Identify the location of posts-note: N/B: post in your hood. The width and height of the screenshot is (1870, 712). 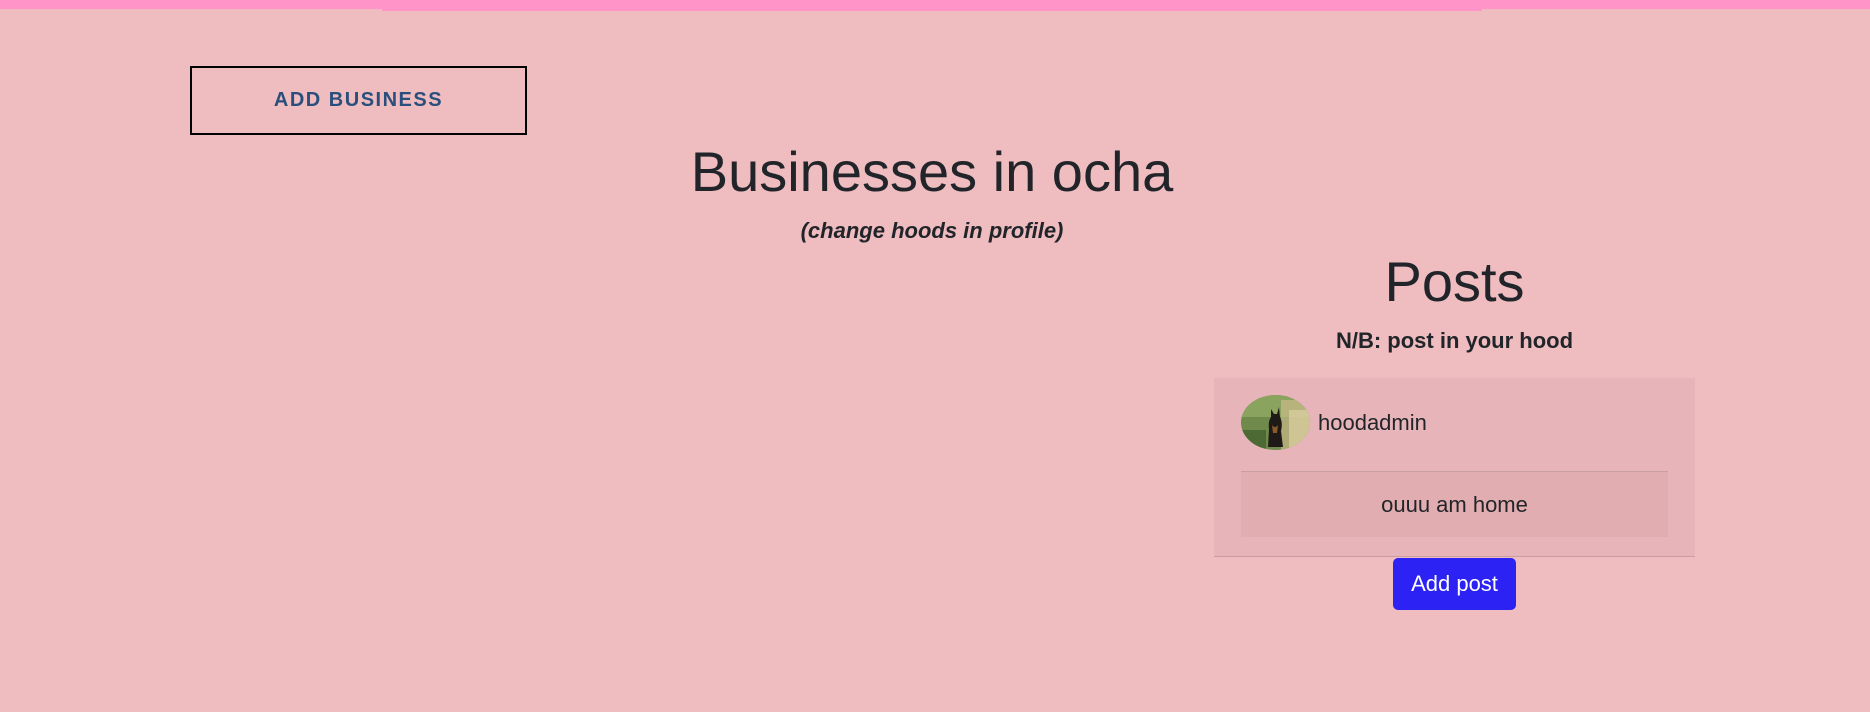
(1454, 340).